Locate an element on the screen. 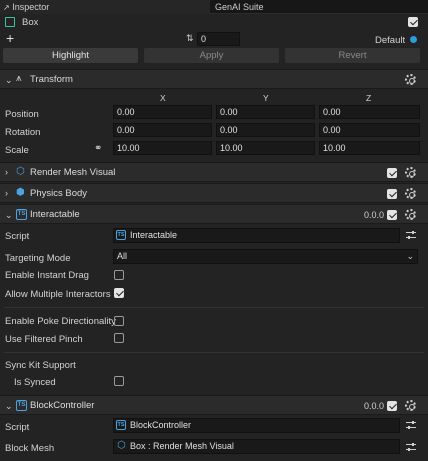 This screenshot has width=428, height=461. block-mesh-field: ⬡ Box : Render Mesh Visual is located at coordinates (256, 446).